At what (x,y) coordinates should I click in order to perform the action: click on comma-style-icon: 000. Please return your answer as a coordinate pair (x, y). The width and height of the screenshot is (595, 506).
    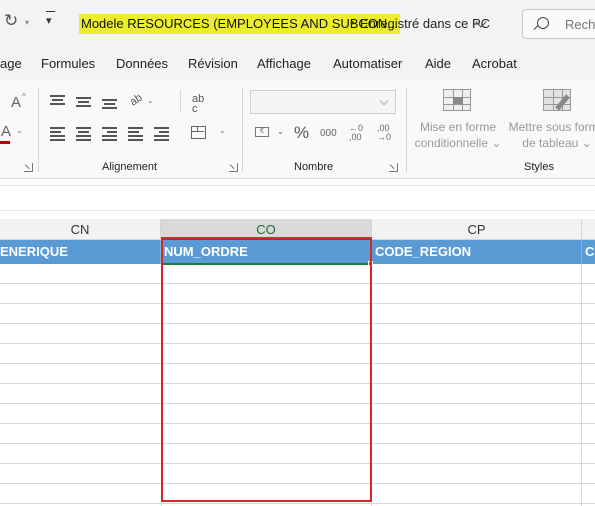
    Looking at the image, I should click on (328, 133).